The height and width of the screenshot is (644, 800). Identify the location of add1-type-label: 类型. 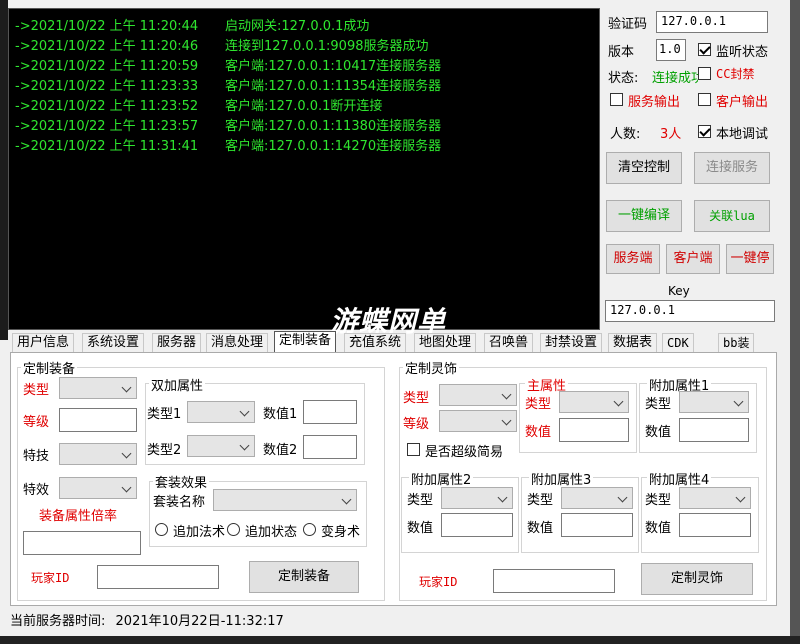
(658, 404).